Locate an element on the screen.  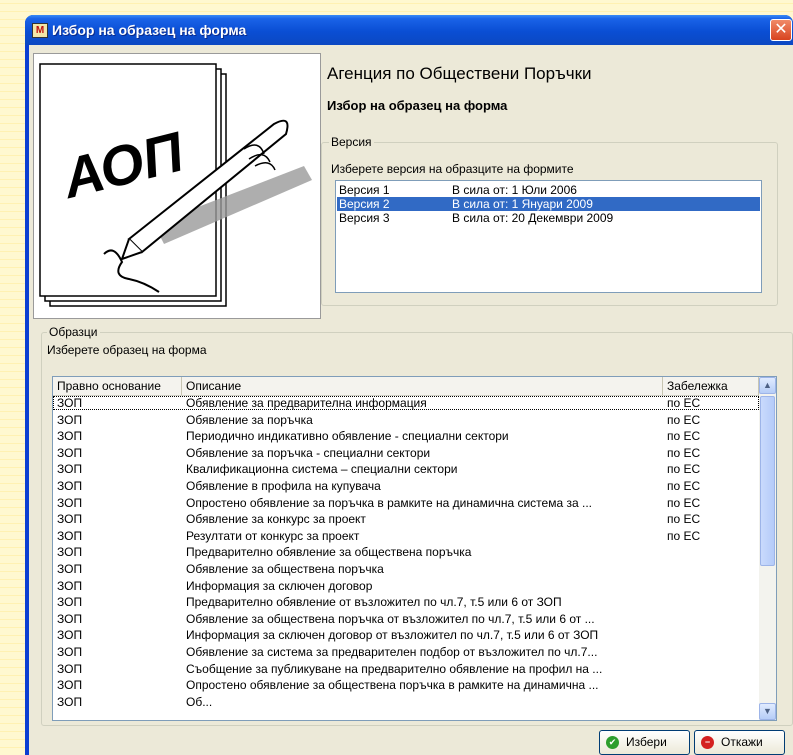
column-header-description: Описание is located at coordinates (422, 386).